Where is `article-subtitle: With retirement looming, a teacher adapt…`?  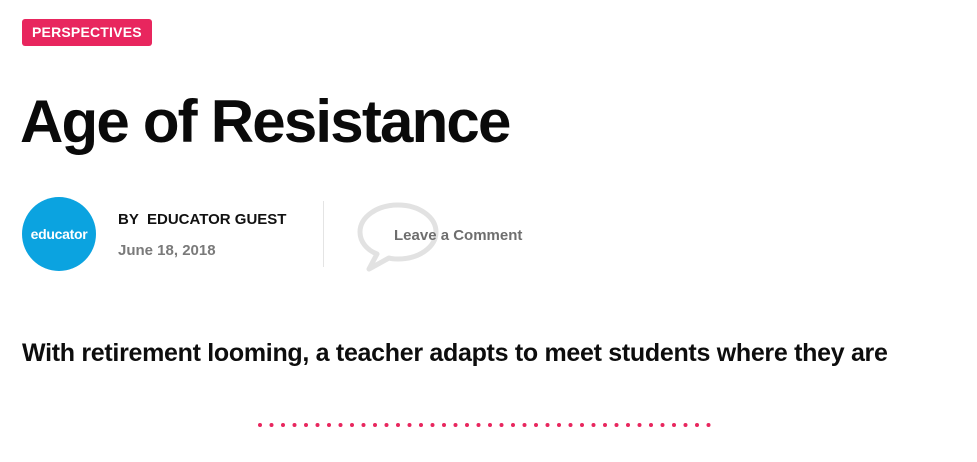
article-subtitle: With retirement looming, a teacher adapt… is located at coordinates (455, 353).